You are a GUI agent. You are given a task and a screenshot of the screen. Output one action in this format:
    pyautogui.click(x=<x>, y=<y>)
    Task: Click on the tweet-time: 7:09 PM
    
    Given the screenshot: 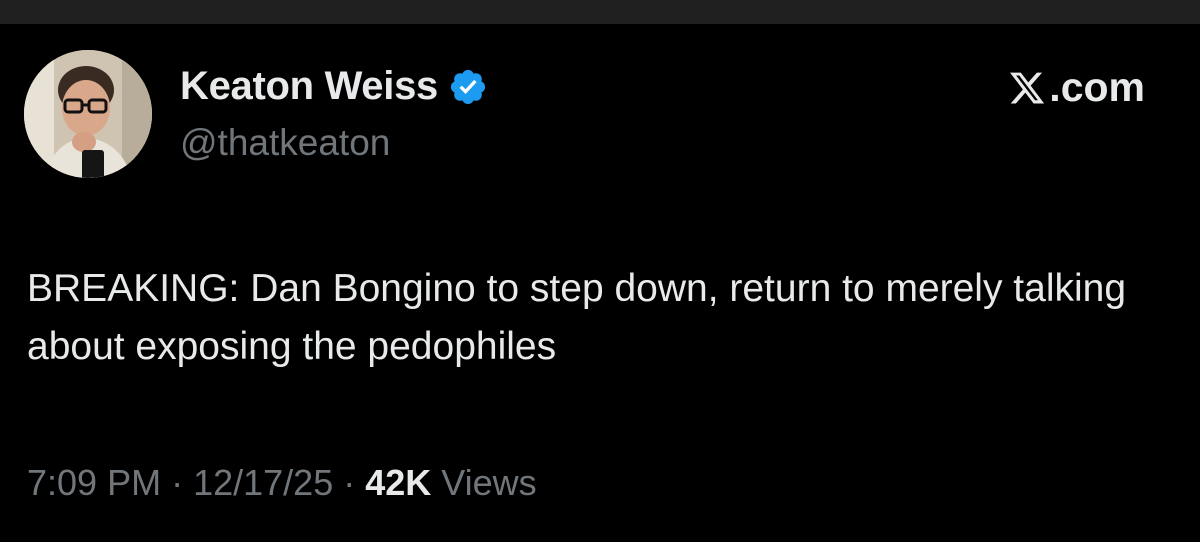 What is the action you would take?
    pyautogui.click(x=94, y=482)
    